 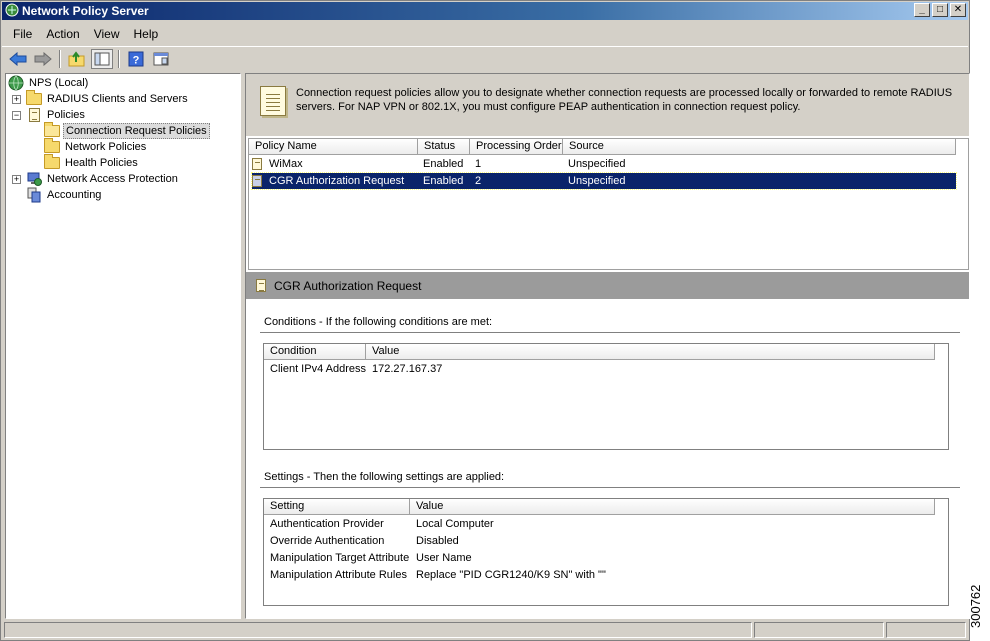 What do you see at coordinates (337, 507) in the screenshot?
I see `column-header-setting: Setting` at bounding box center [337, 507].